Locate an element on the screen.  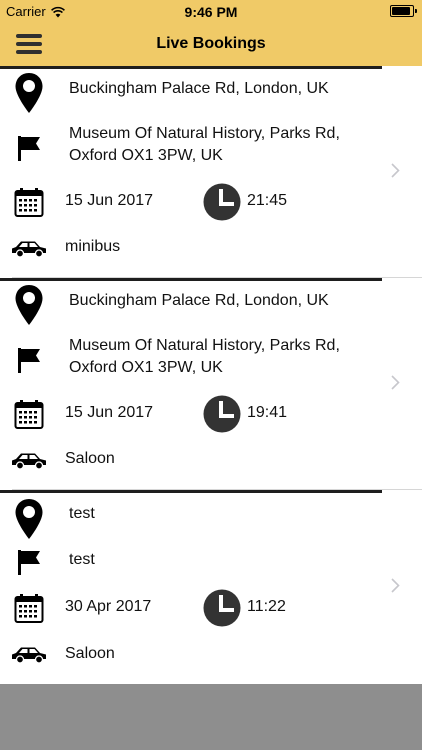
page-title: Live Bookings is located at coordinates (211, 43).